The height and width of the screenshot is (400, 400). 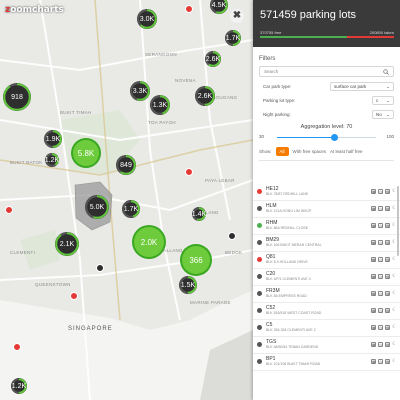 I want to click on cluster-count: 1.2K, so click(x=19, y=386).